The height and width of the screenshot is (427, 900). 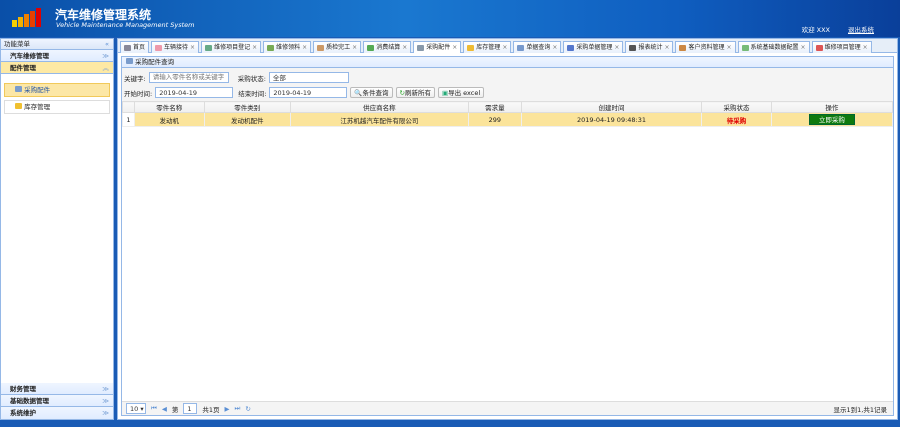 I want to click on tab-label: 质检完工, so click(x=338, y=47).